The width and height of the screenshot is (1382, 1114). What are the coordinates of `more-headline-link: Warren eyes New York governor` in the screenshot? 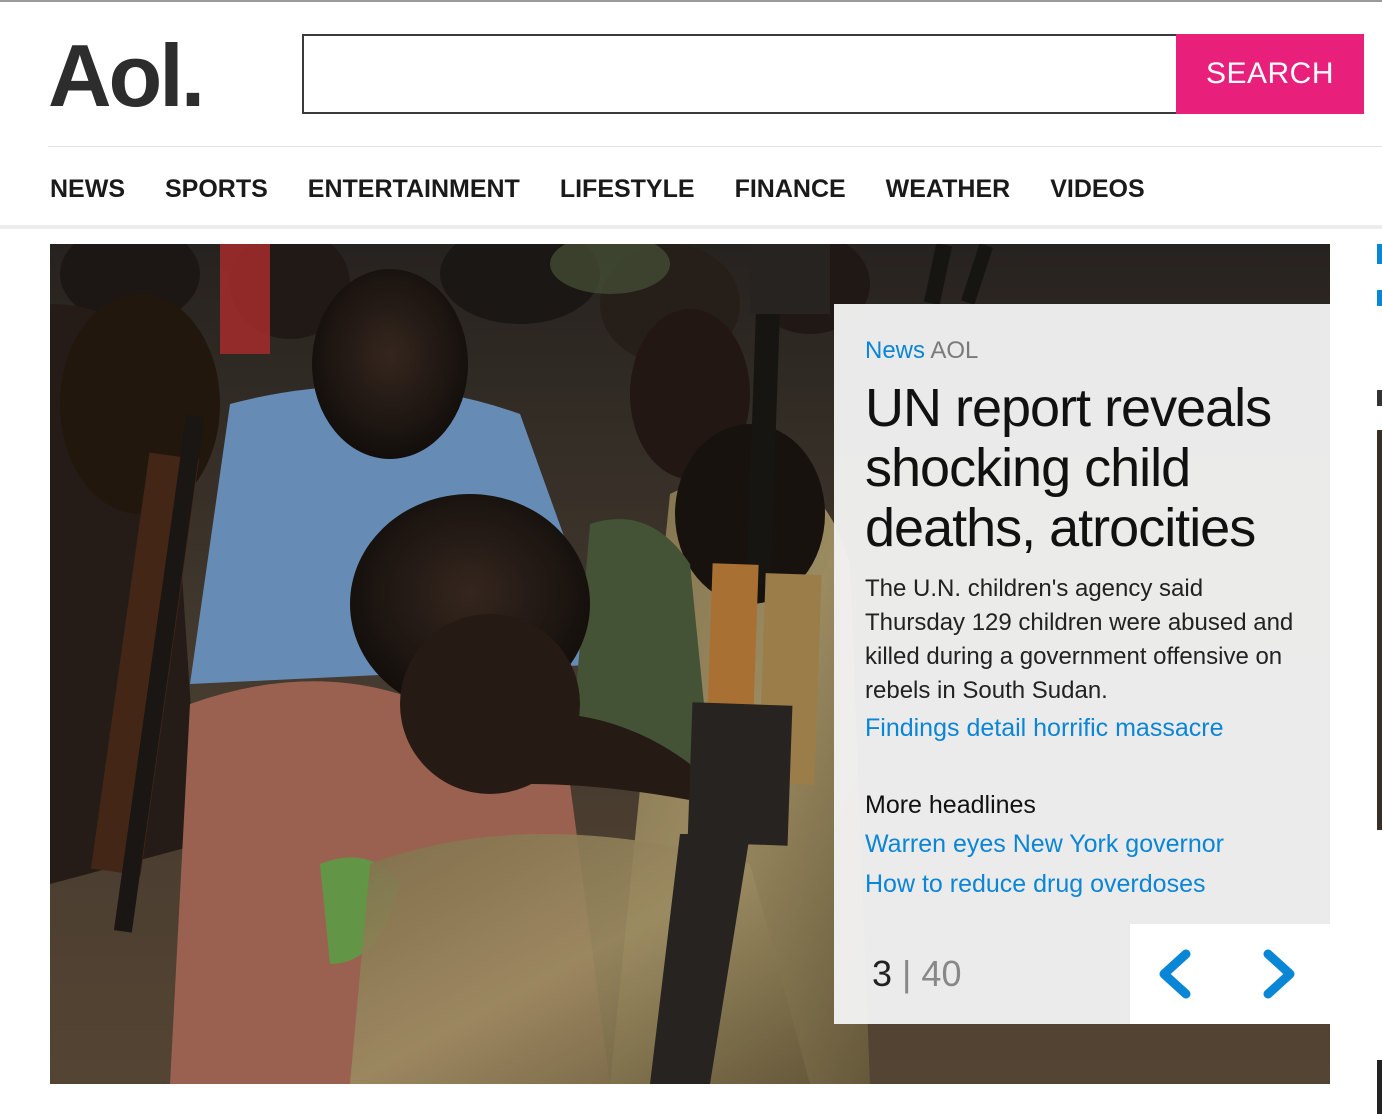 It's located at (1082, 844).